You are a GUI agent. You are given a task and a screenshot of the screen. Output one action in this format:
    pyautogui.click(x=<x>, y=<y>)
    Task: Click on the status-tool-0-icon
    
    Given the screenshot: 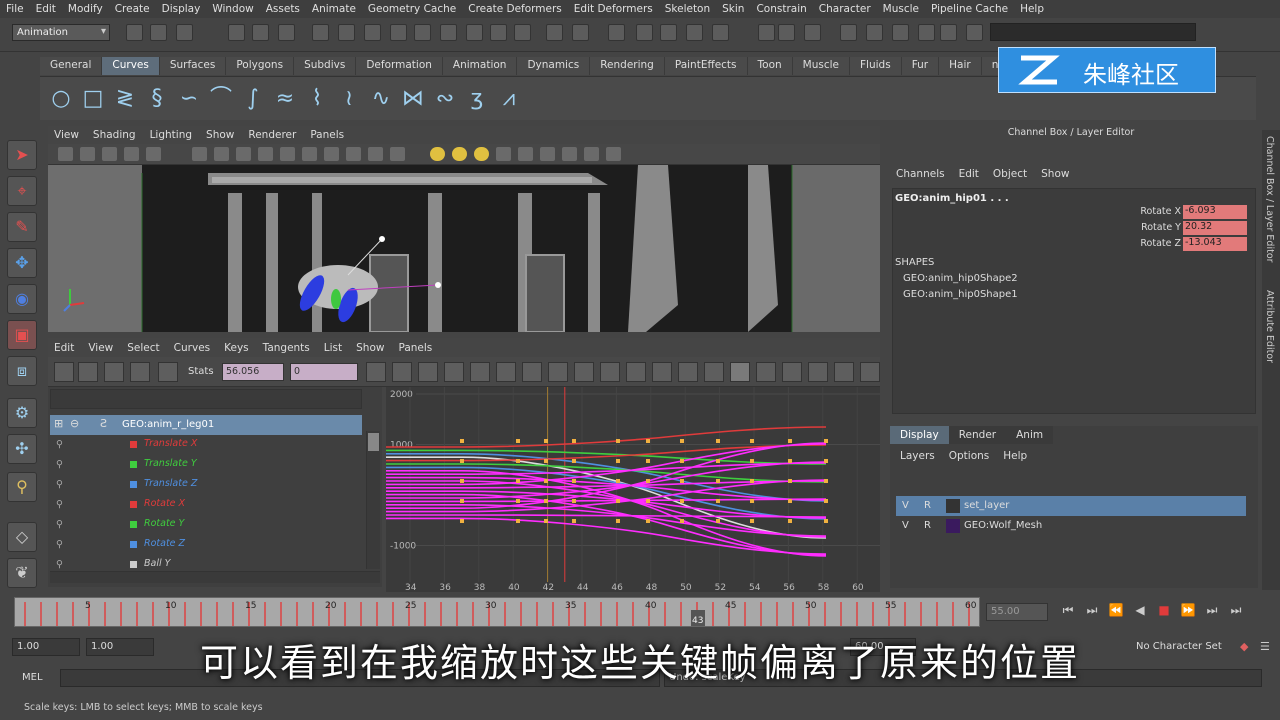 What is the action you would take?
    pyautogui.click(x=134, y=32)
    